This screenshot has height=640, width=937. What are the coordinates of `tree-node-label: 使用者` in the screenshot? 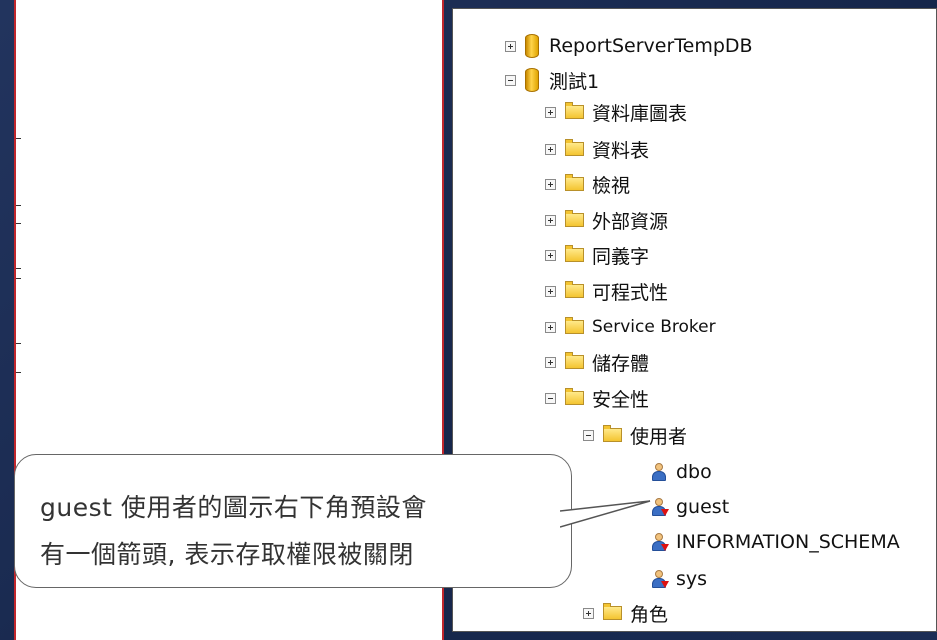 It's located at (659, 436).